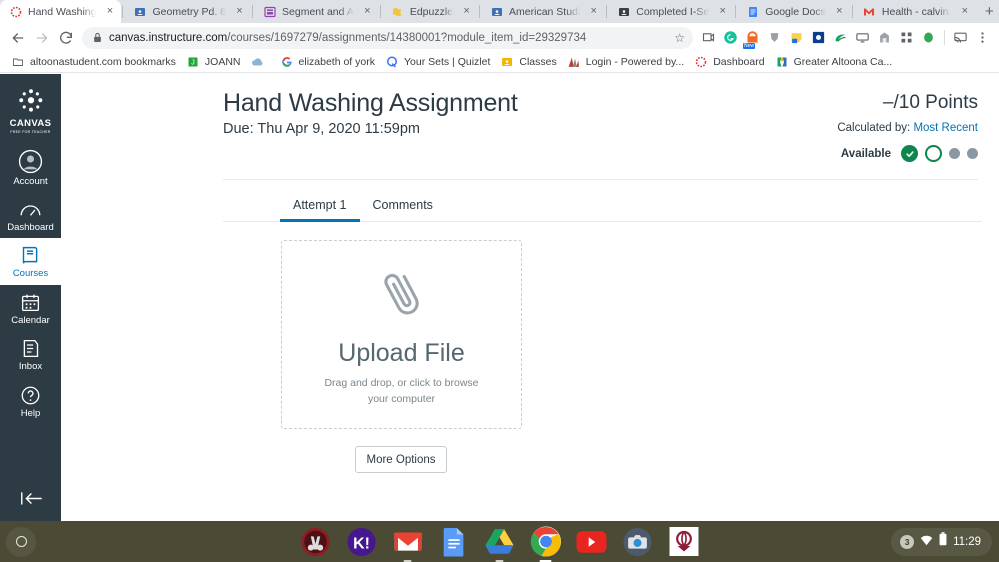  Describe the element at coordinates (93, 62) in the screenshot. I see `bookmark-item: altoonastudent.com bookmarks` at that location.